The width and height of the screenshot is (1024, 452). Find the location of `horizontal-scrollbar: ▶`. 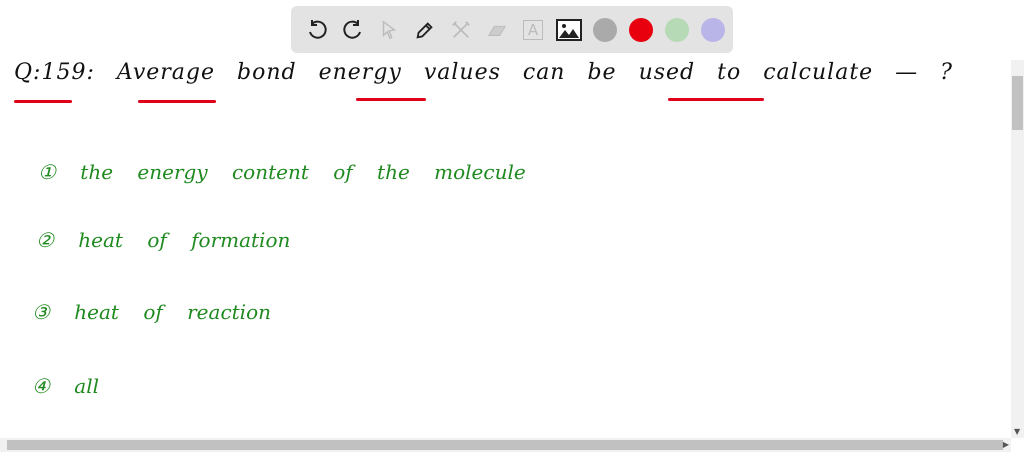

horizontal-scrollbar: ▶ is located at coordinates (505, 445).